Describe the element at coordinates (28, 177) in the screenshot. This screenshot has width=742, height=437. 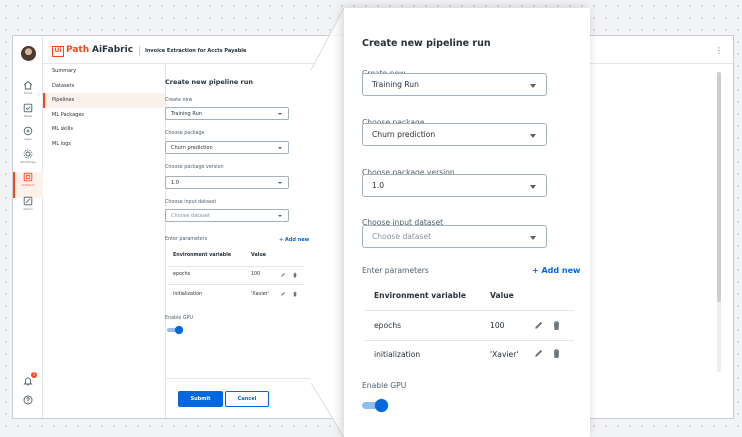
I see `ai-fabric-icon` at that location.